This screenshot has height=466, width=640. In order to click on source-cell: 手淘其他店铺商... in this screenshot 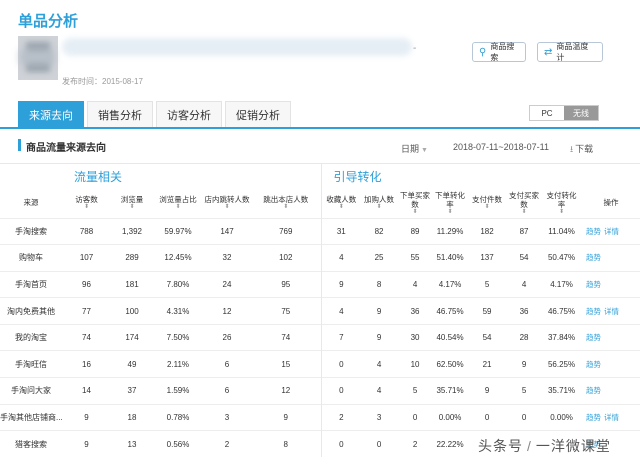, I will do `click(31, 417)`.